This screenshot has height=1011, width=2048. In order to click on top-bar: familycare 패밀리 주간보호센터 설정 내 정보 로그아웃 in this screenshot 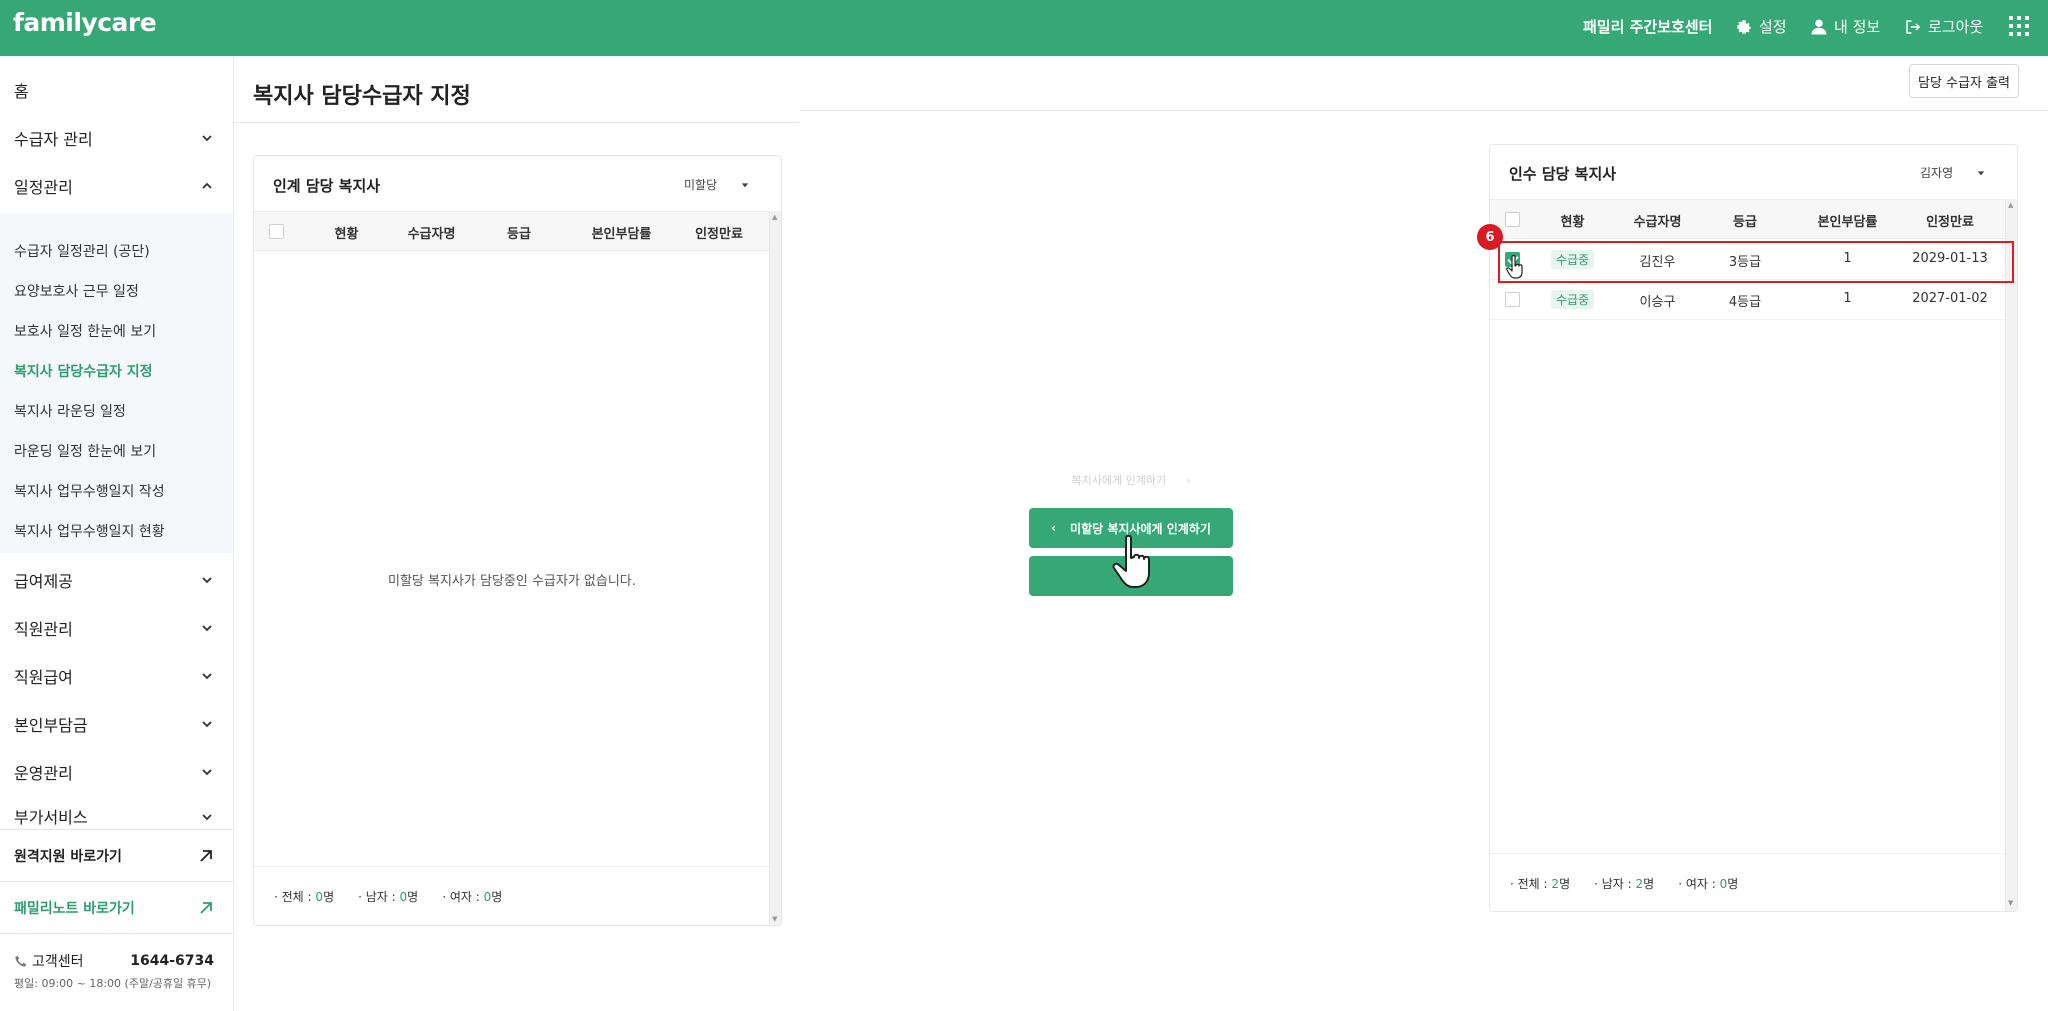, I will do `click(1024, 28)`.